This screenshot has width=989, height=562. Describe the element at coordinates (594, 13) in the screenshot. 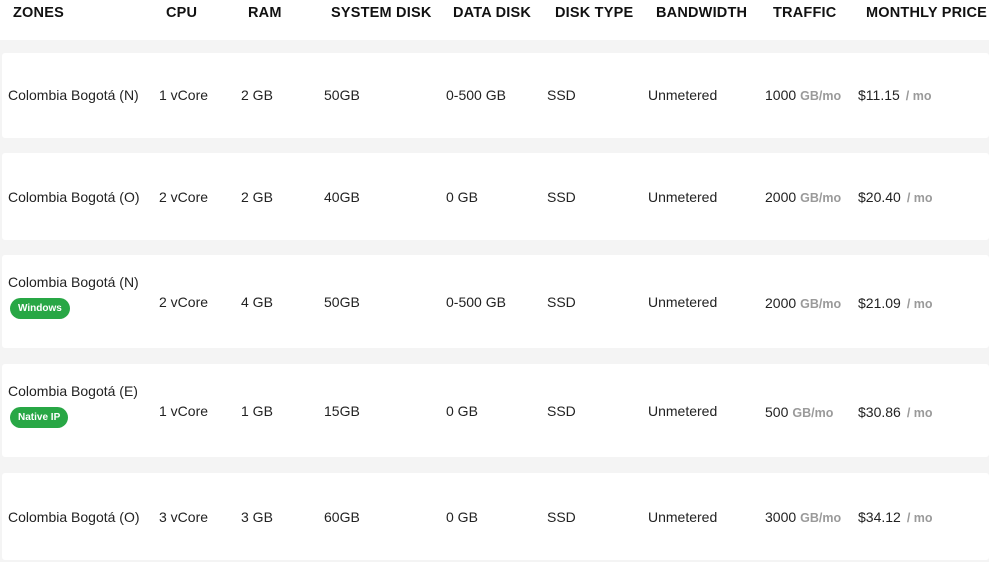

I see `header-disk-type: DISK TYPE` at that location.